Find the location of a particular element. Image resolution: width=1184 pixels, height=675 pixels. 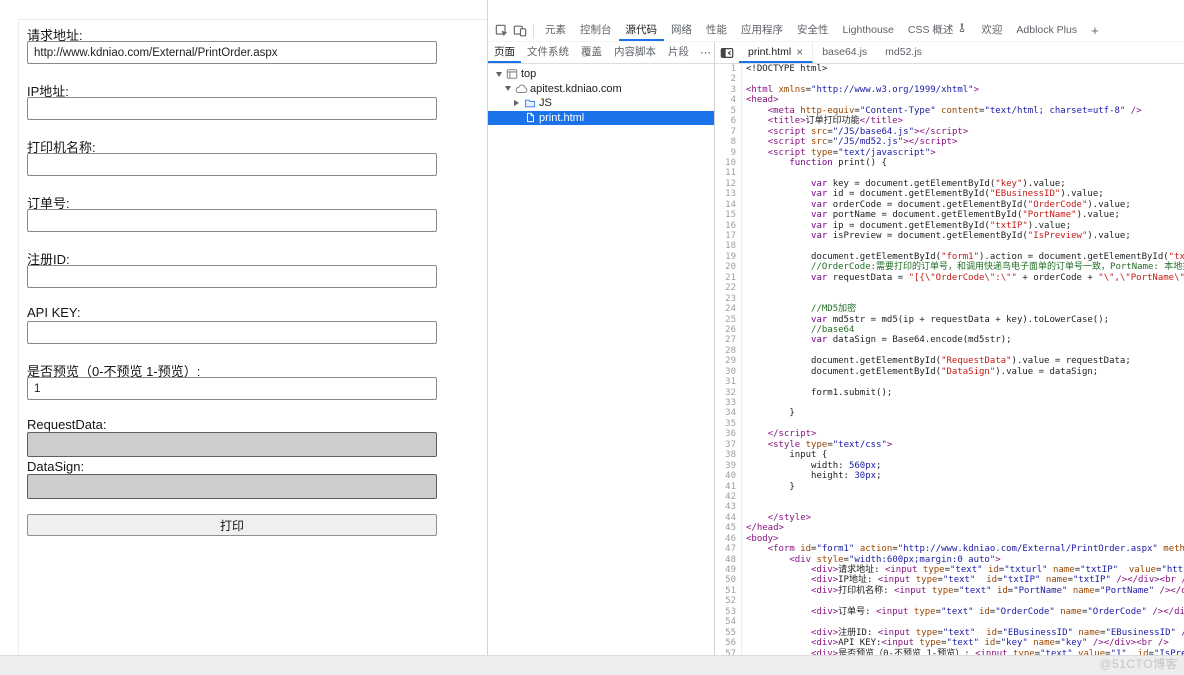

subtab-页面: 页面 is located at coordinates (504, 52).